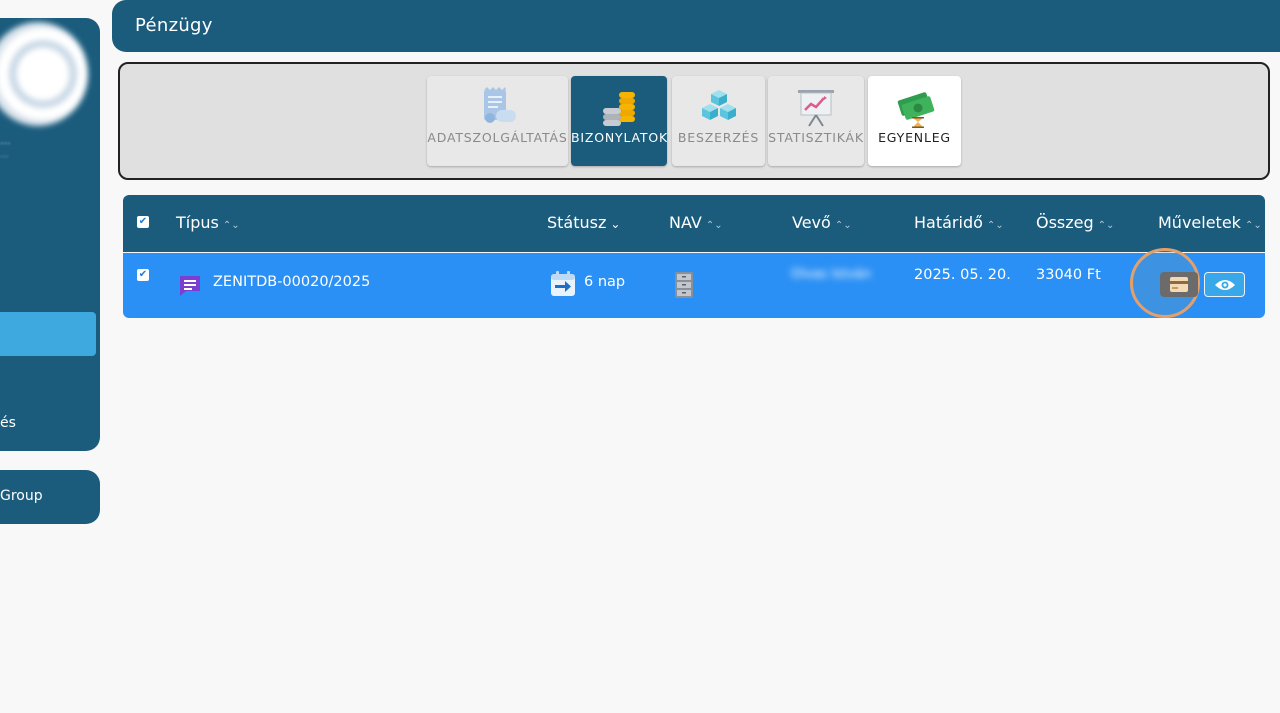  I want to click on view-button, so click(1224, 284).